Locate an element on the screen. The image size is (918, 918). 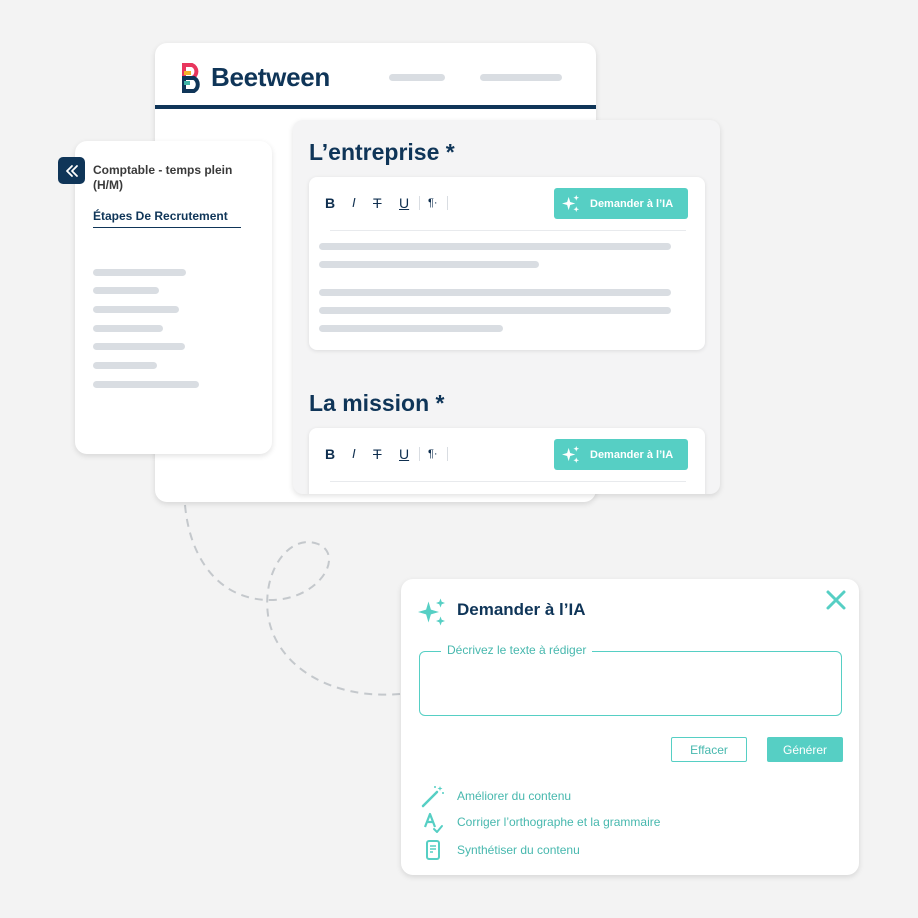
company-editor: B I T U ¶· Demander à l’IA is located at coordinates (507, 263).